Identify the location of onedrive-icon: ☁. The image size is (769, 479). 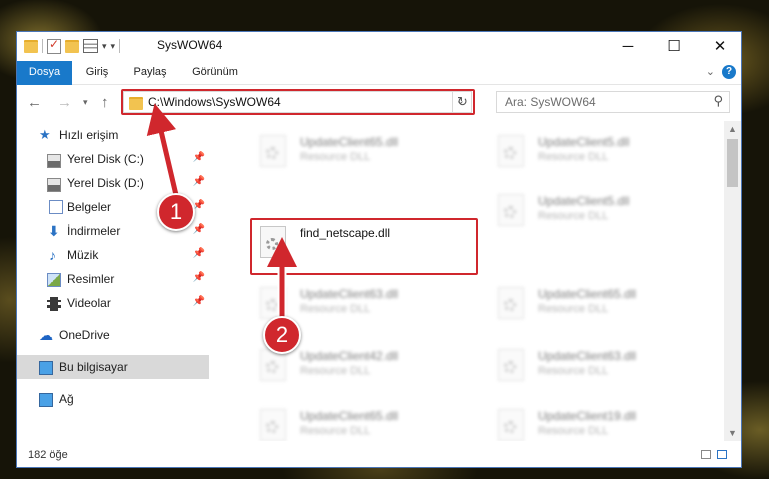
(46, 335).